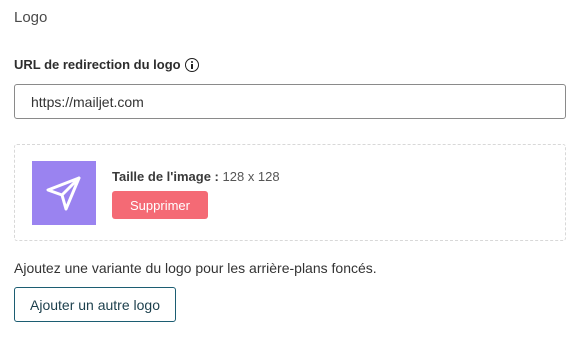 Image resolution: width=587 pixels, height=340 pixels. What do you see at coordinates (191, 64) in the screenshot?
I see `info-icon` at bounding box center [191, 64].